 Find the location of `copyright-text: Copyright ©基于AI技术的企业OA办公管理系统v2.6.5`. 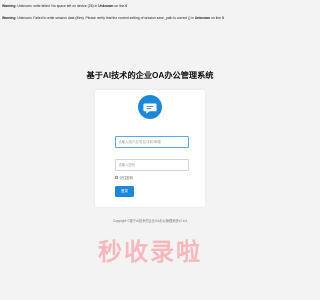

copyright-text: Copyright ©基于AI技术的企业OA办公管理系统v2.6.5 is located at coordinates (150, 221).